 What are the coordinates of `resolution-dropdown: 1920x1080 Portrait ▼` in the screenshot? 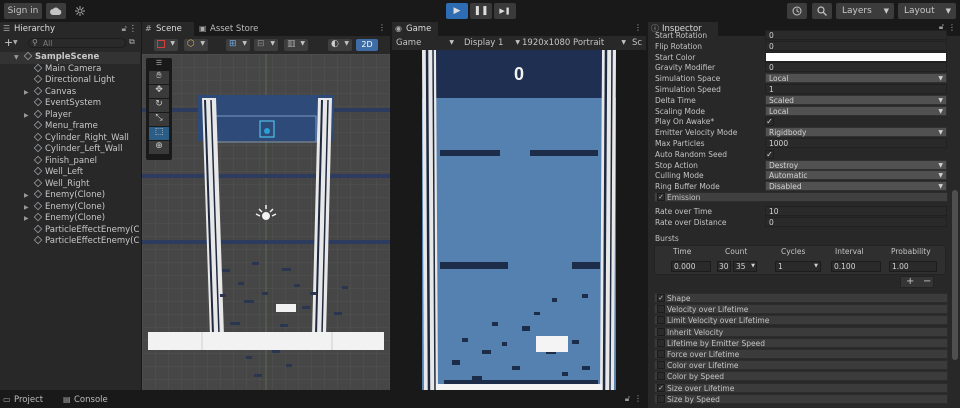 It's located at (574, 43).